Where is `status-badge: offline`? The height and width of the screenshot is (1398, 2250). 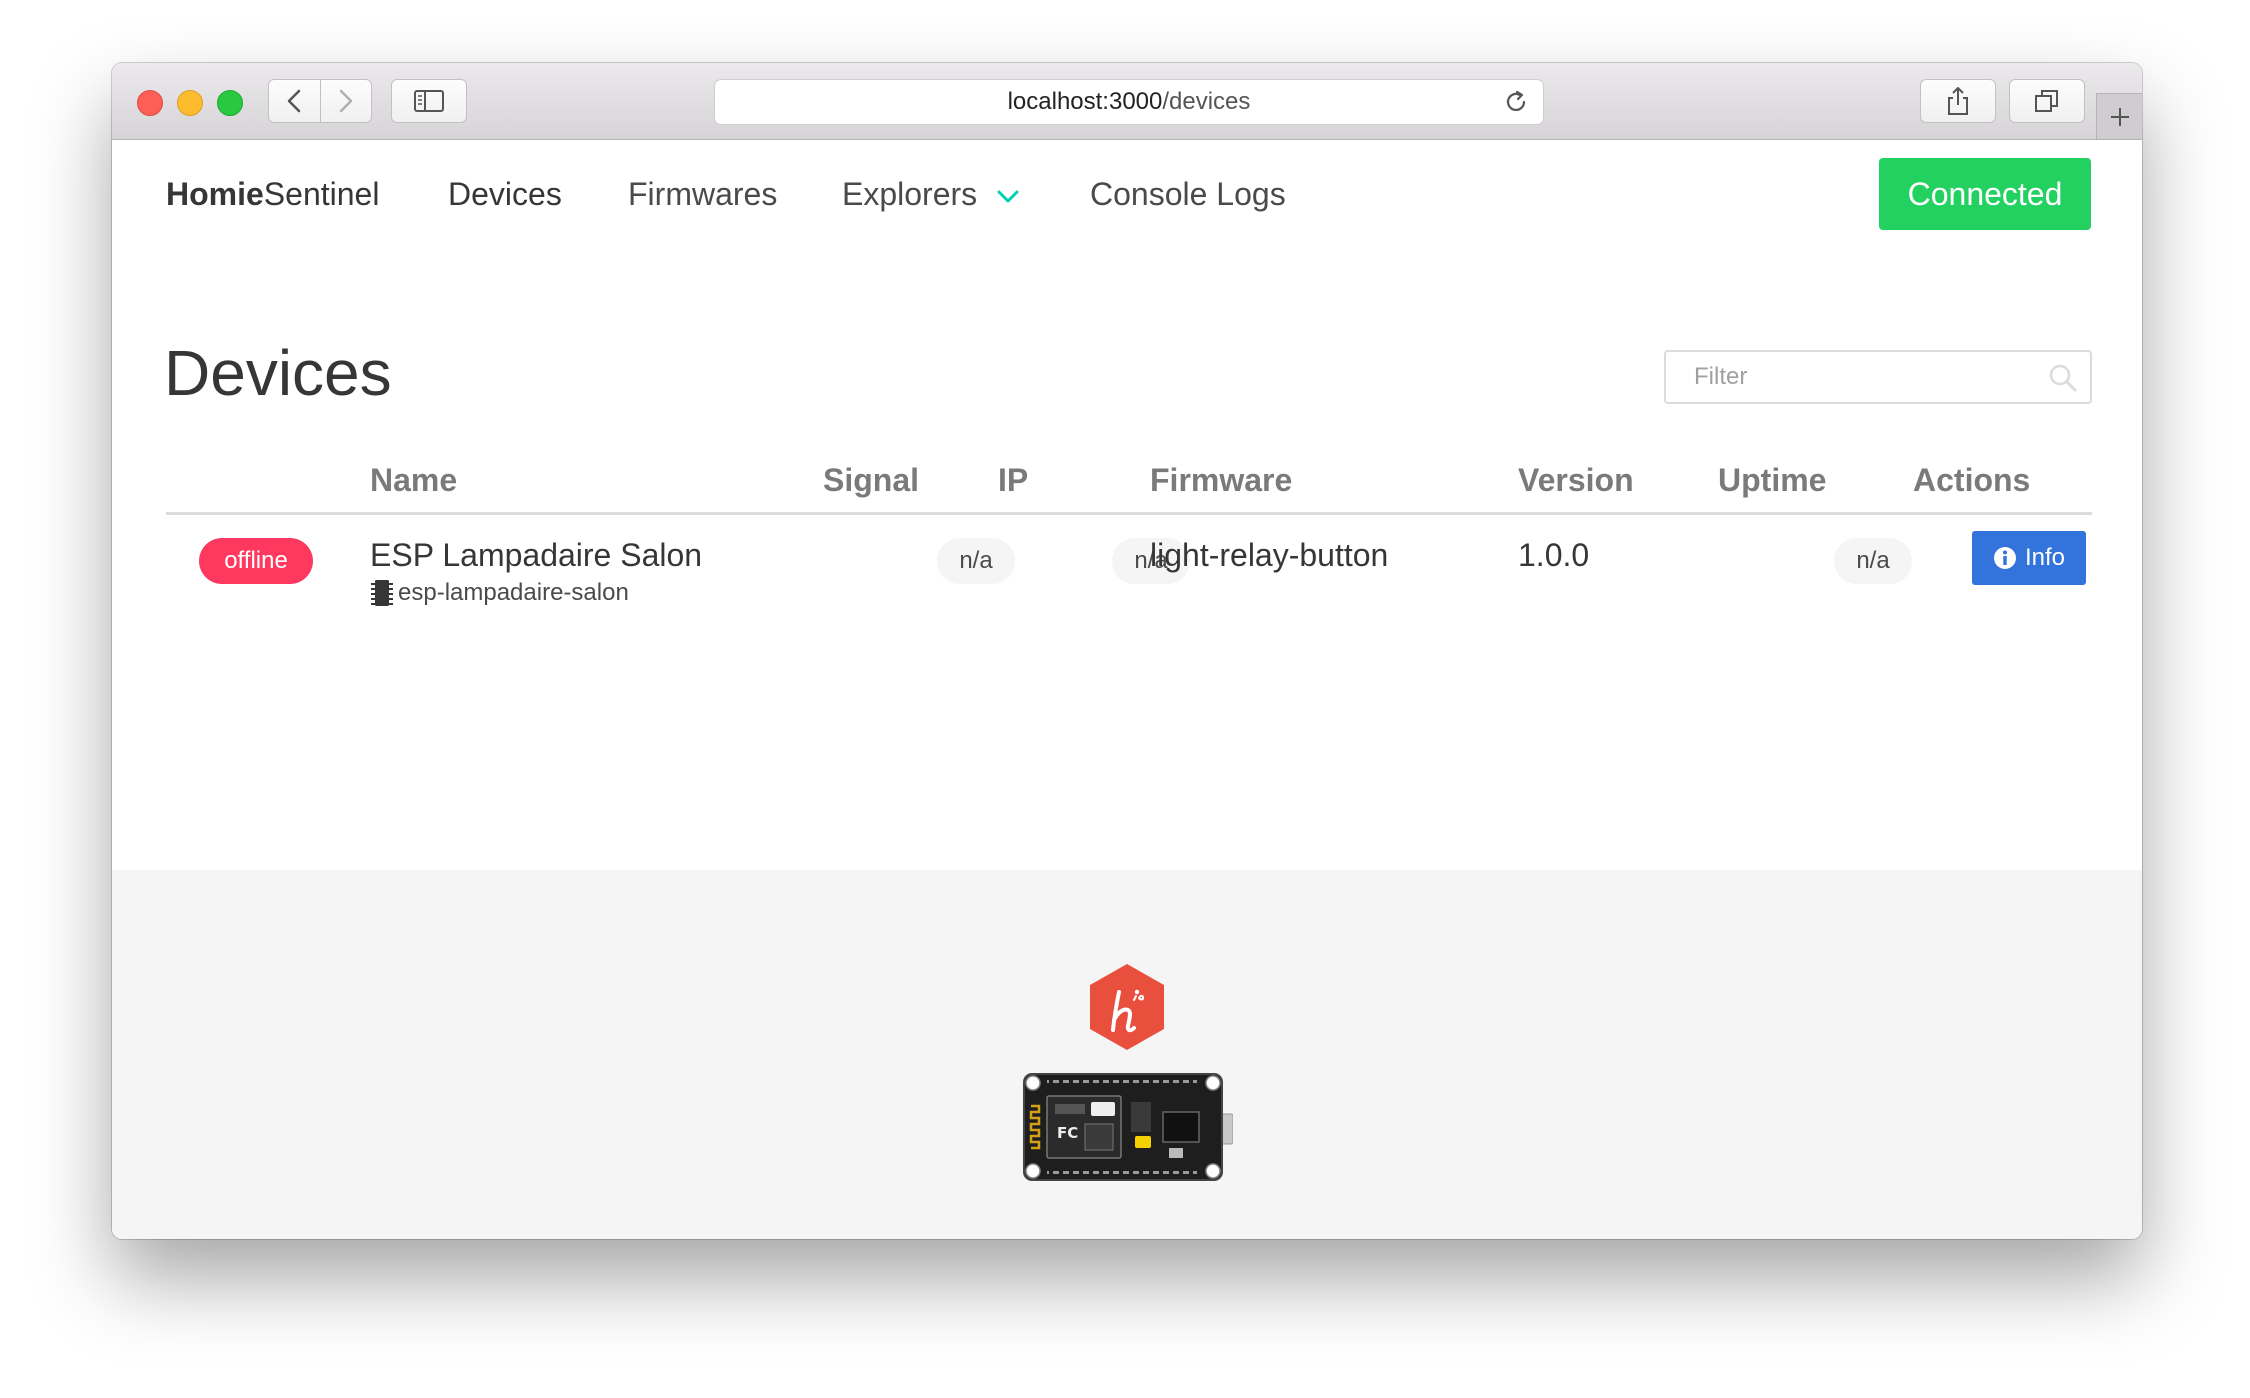
status-badge: offline is located at coordinates (256, 561).